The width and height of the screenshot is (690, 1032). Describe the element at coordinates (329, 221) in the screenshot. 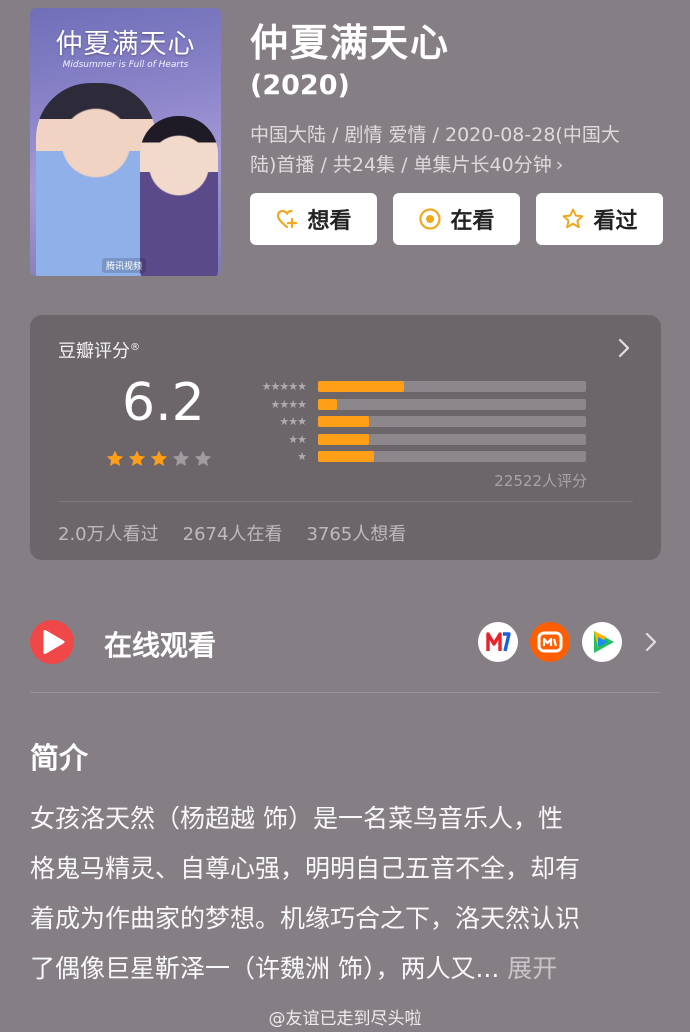

I see `want-label: 想看` at that location.